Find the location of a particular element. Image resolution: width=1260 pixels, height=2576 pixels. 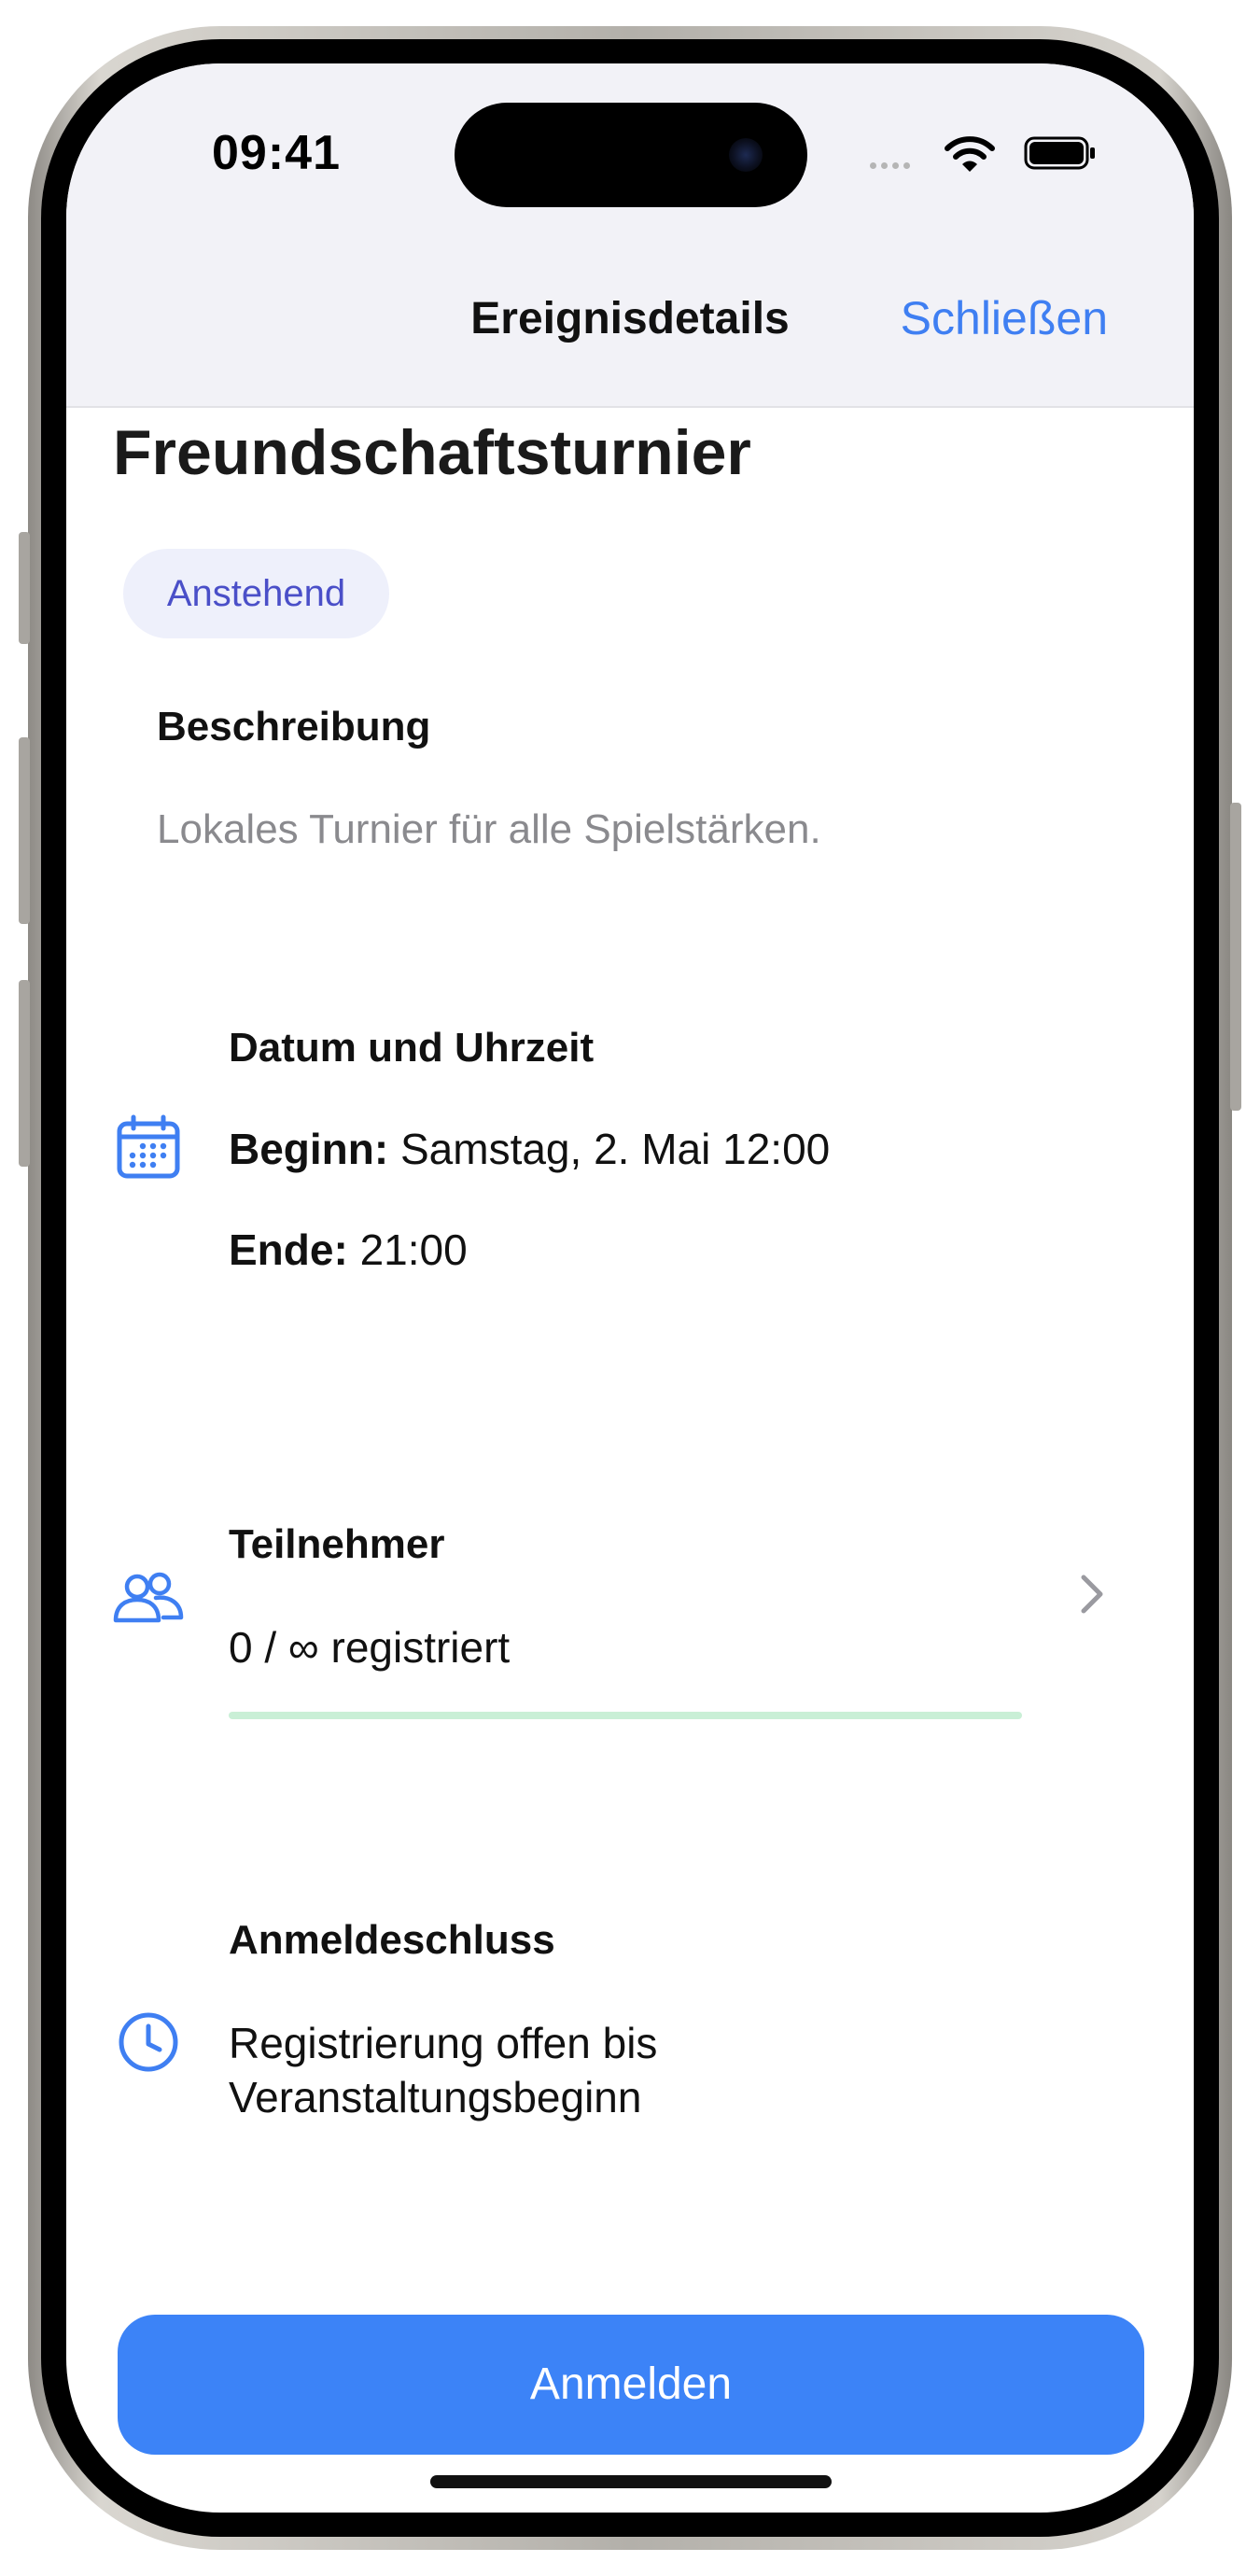

description-heading: Beschreibung is located at coordinates (294, 726).